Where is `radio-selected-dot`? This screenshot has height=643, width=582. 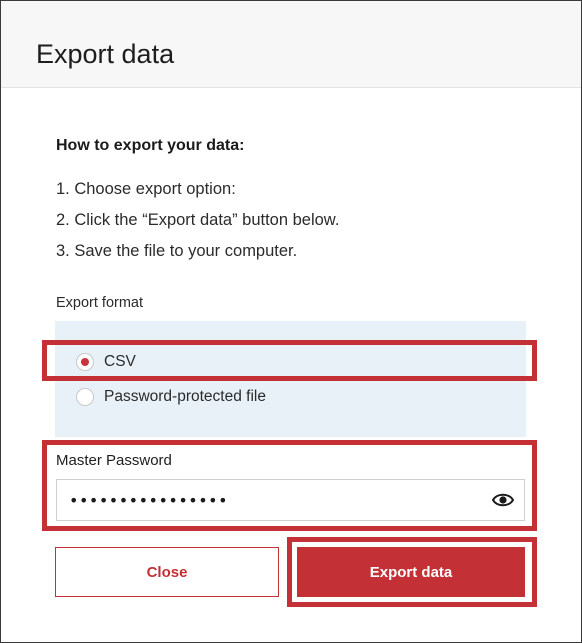
radio-selected-dot is located at coordinates (85, 362).